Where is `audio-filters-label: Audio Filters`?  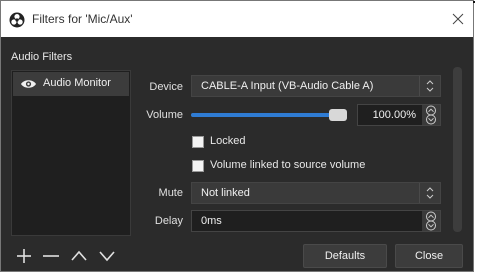
audio-filters-label: Audio Filters is located at coordinates (42, 57).